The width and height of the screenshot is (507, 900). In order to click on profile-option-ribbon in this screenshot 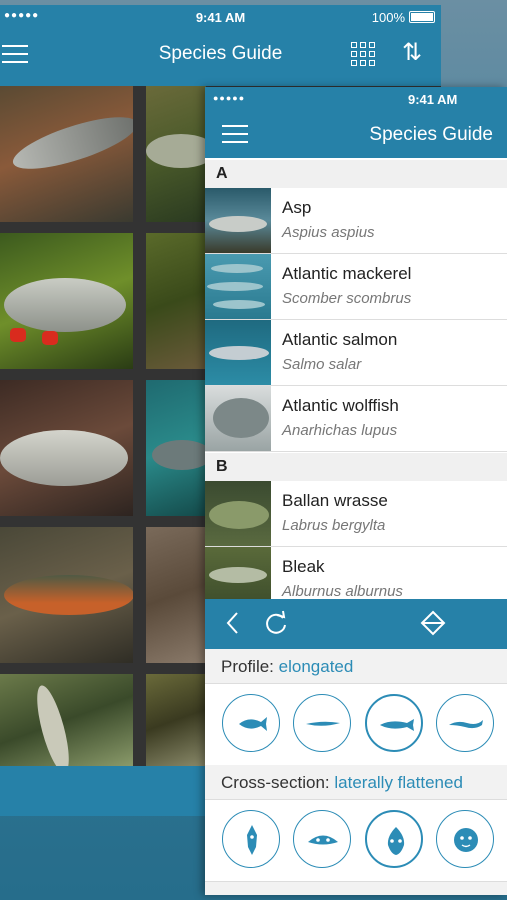, I will do `click(465, 723)`.